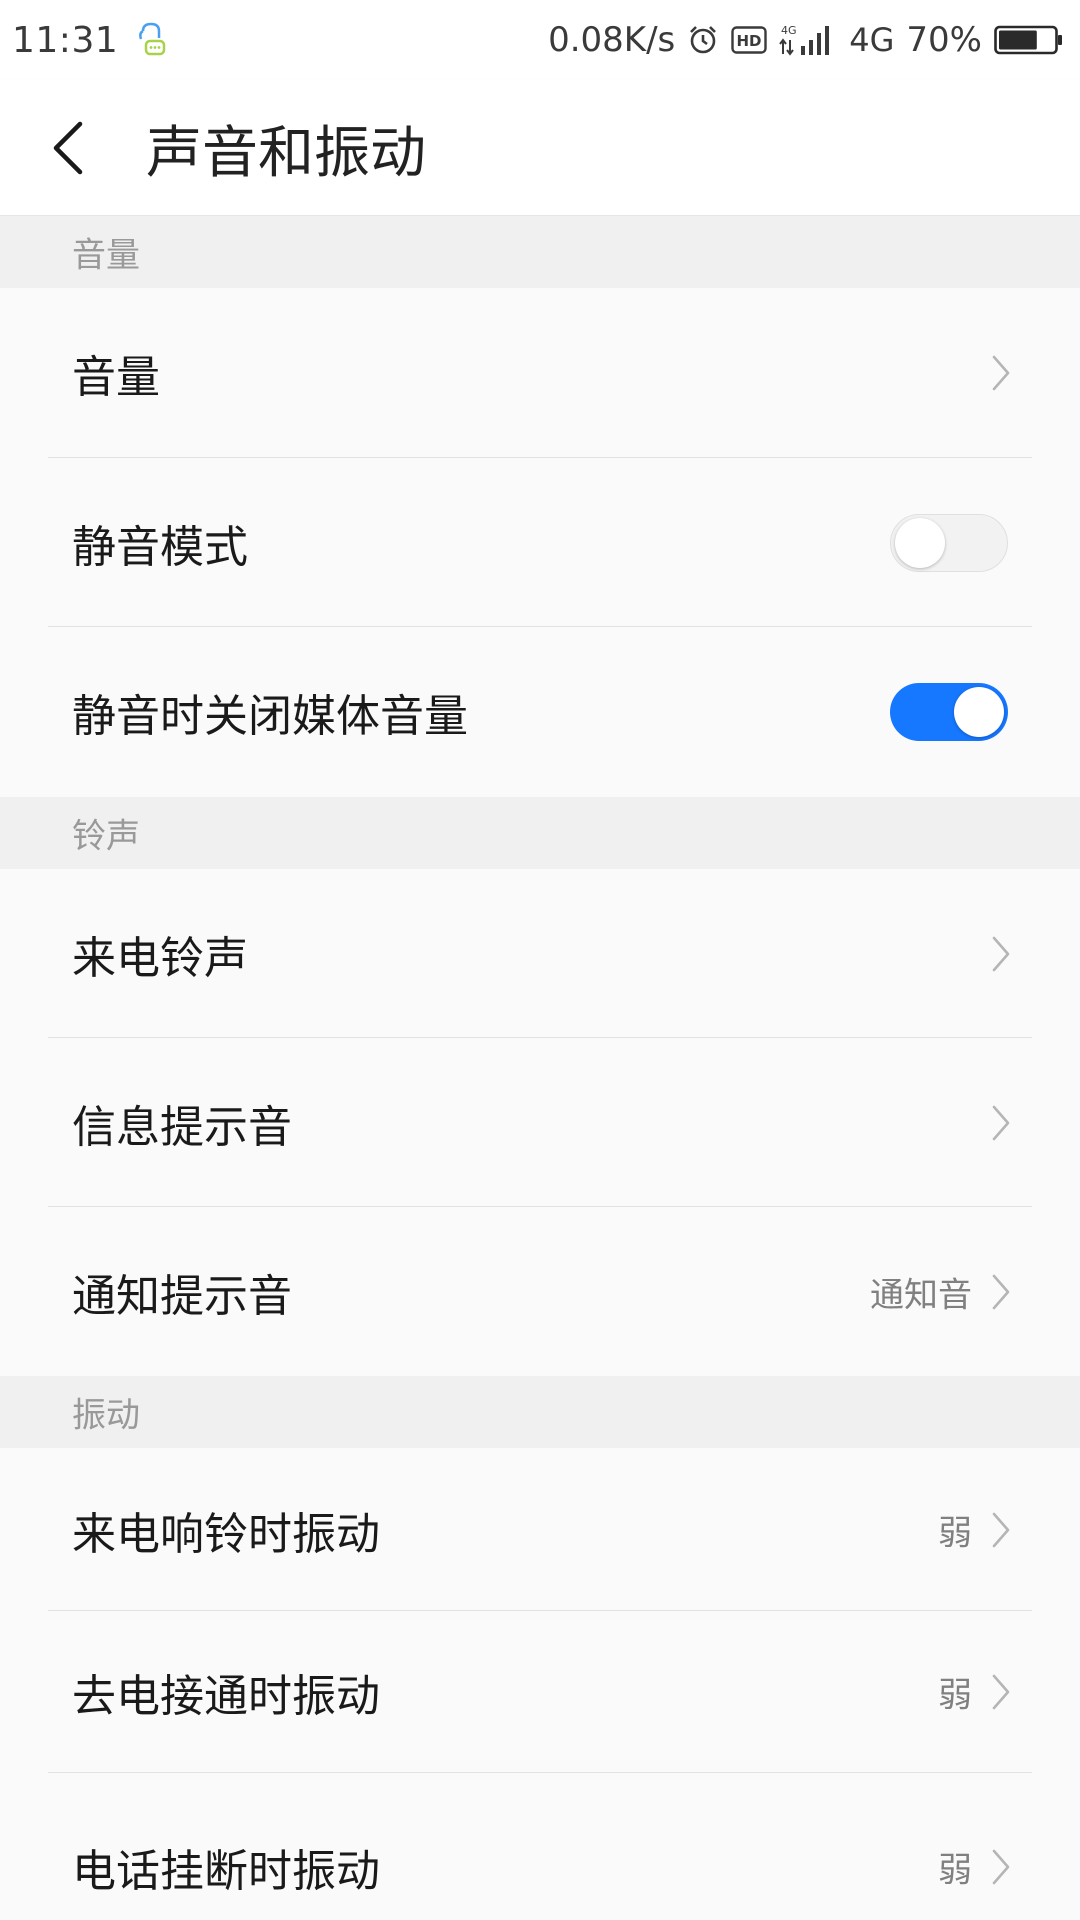 This screenshot has width=1080, height=1920. What do you see at coordinates (1029, 40) in the screenshot?
I see `battery-icon` at bounding box center [1029, 40].